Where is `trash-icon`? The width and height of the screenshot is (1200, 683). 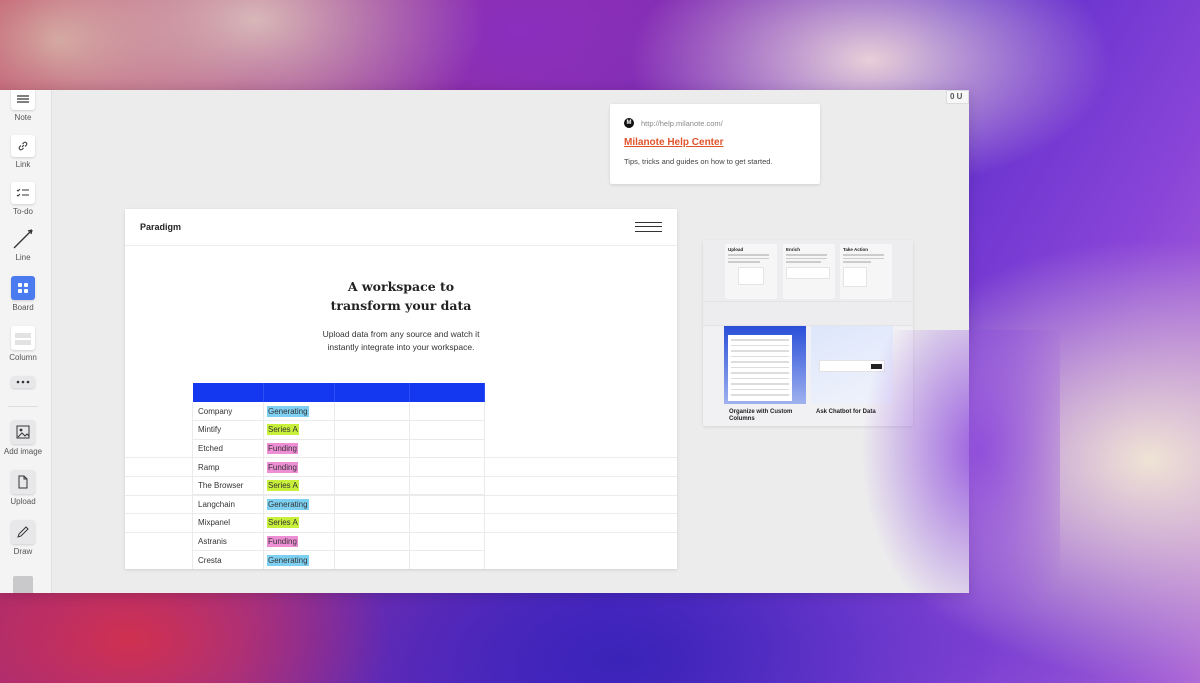
trash-icon is located at coordinates (23, 584).